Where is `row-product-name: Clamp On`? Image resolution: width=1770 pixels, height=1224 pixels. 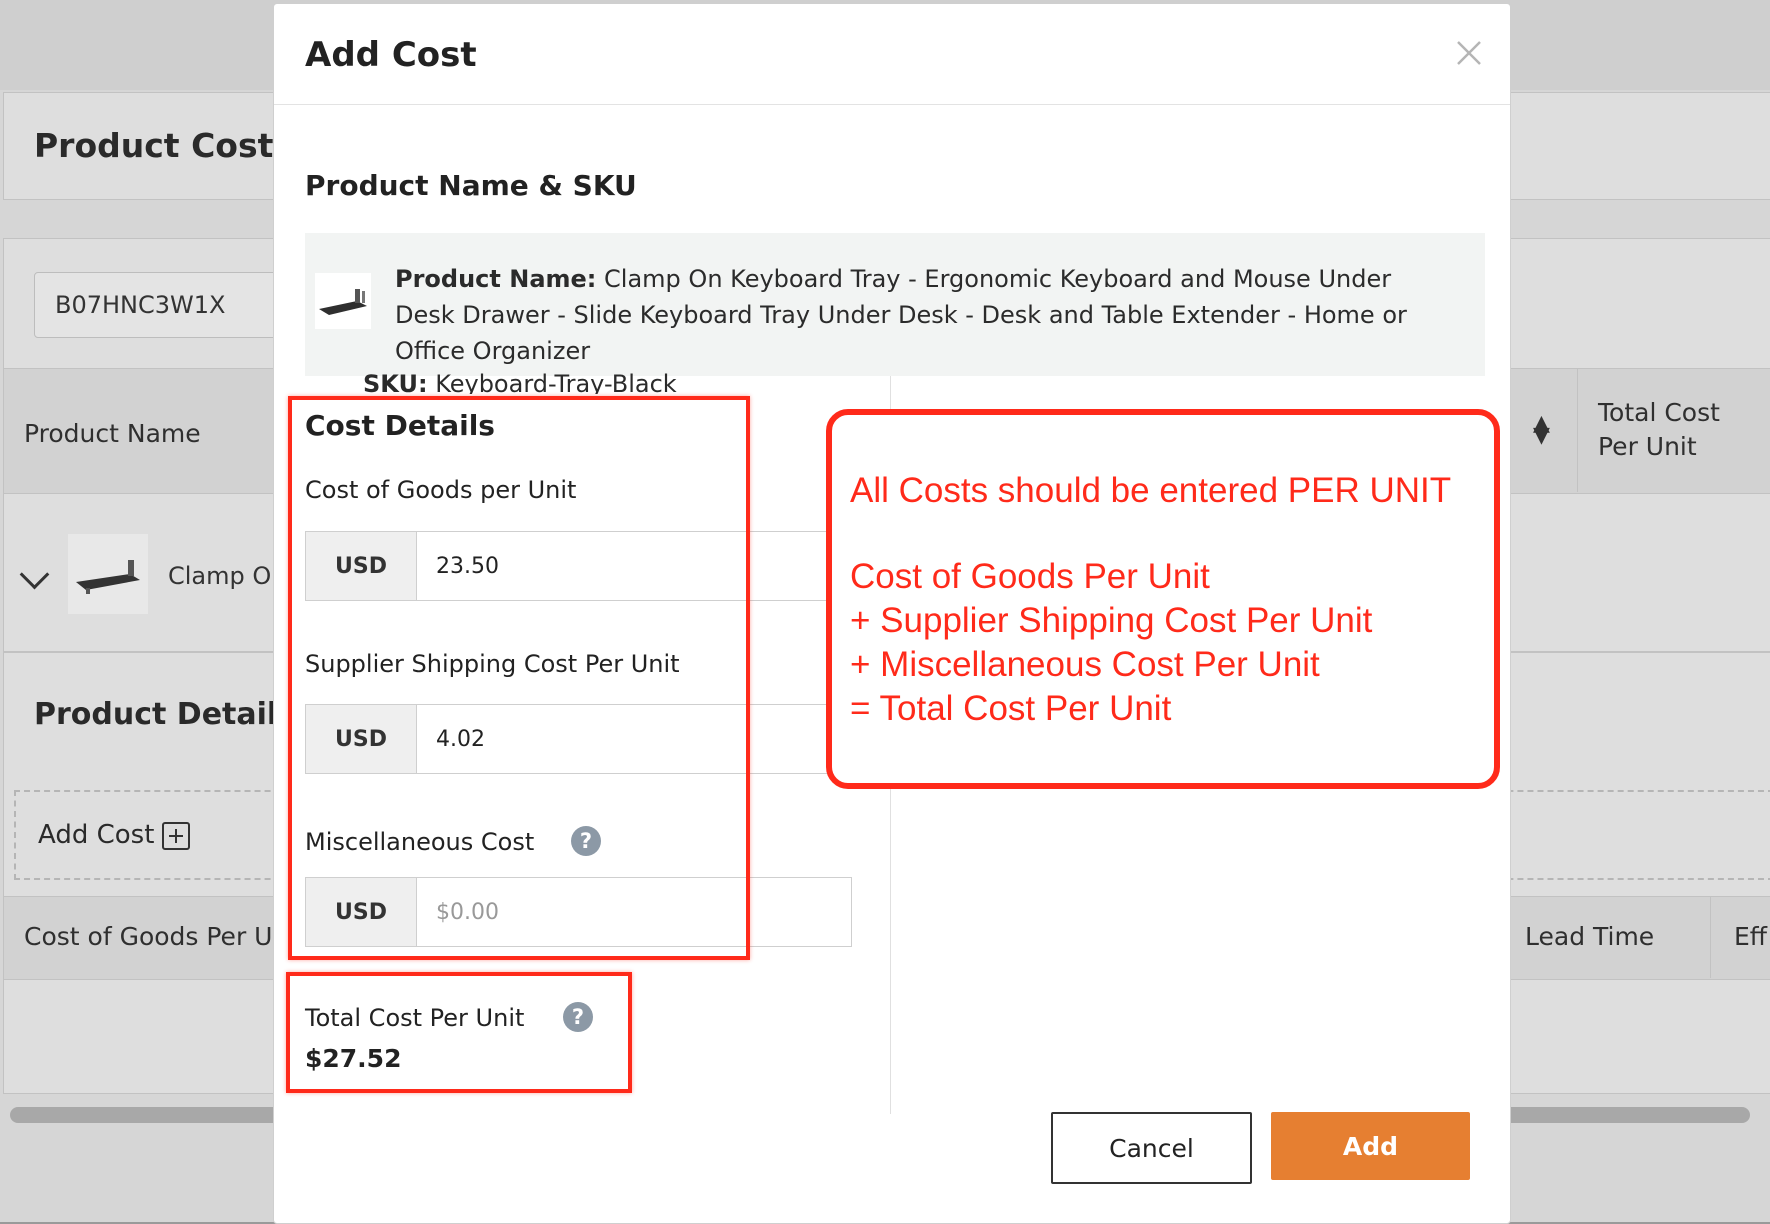
row-product-name: Clamp On is located at coordinates (227, 576).